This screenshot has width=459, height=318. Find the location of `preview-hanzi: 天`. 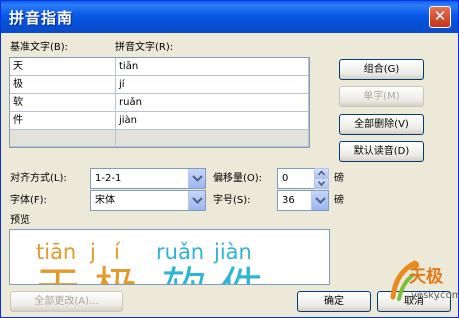

preview-hanzi: 天 is located at coordinates (58, 274).